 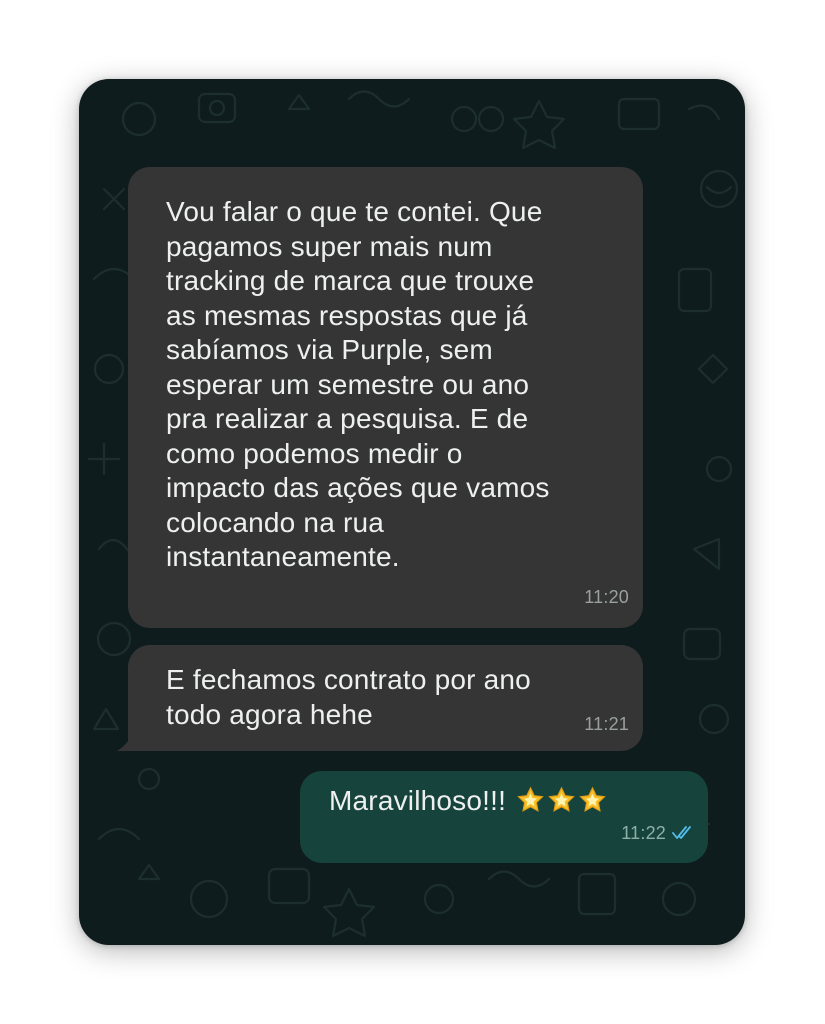 I want to click on message-meta: 11:22, so click(x=657, y=834).